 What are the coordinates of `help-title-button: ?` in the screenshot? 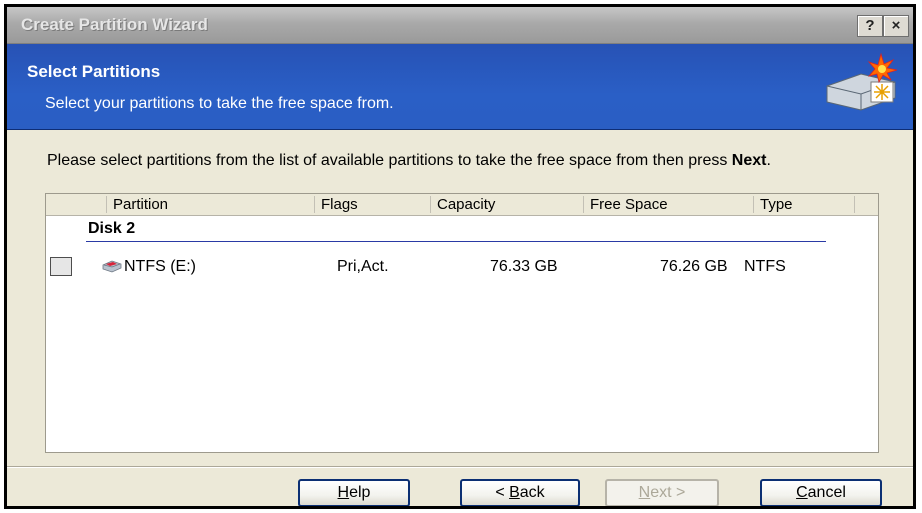 It's located at (870, 26).